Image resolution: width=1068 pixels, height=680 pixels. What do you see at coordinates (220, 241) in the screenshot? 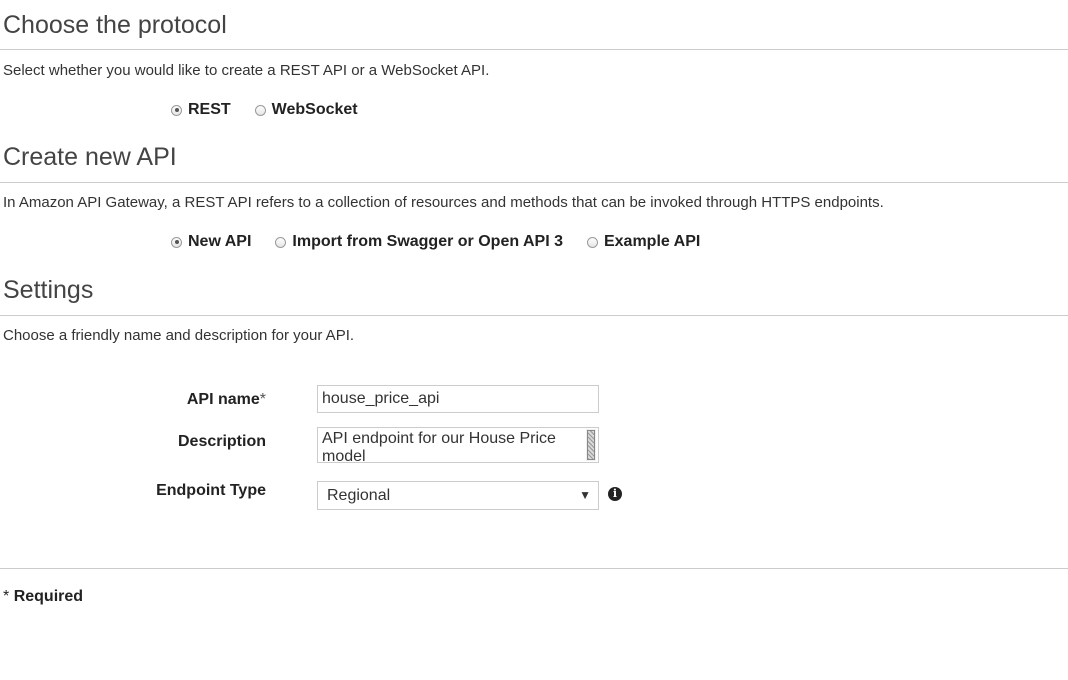
I see `radio-new-api-label: New API` at bounding box center [220, 241].